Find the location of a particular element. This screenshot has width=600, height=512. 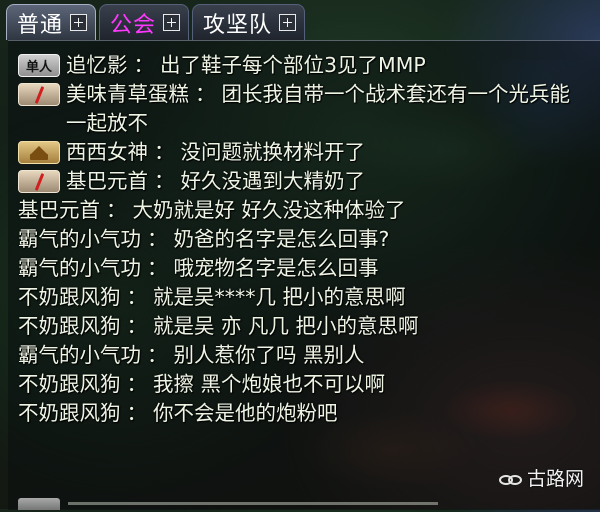

message-content: 别人惹你了吗 黑别人 is located at coordinates (269, 355).